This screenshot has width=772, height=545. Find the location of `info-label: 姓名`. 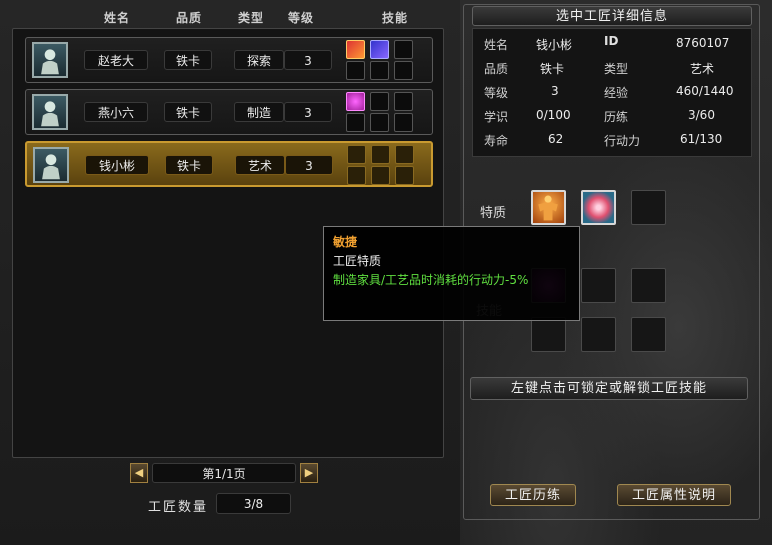

info-label: 姓名 is located at coordinates (496, 45).